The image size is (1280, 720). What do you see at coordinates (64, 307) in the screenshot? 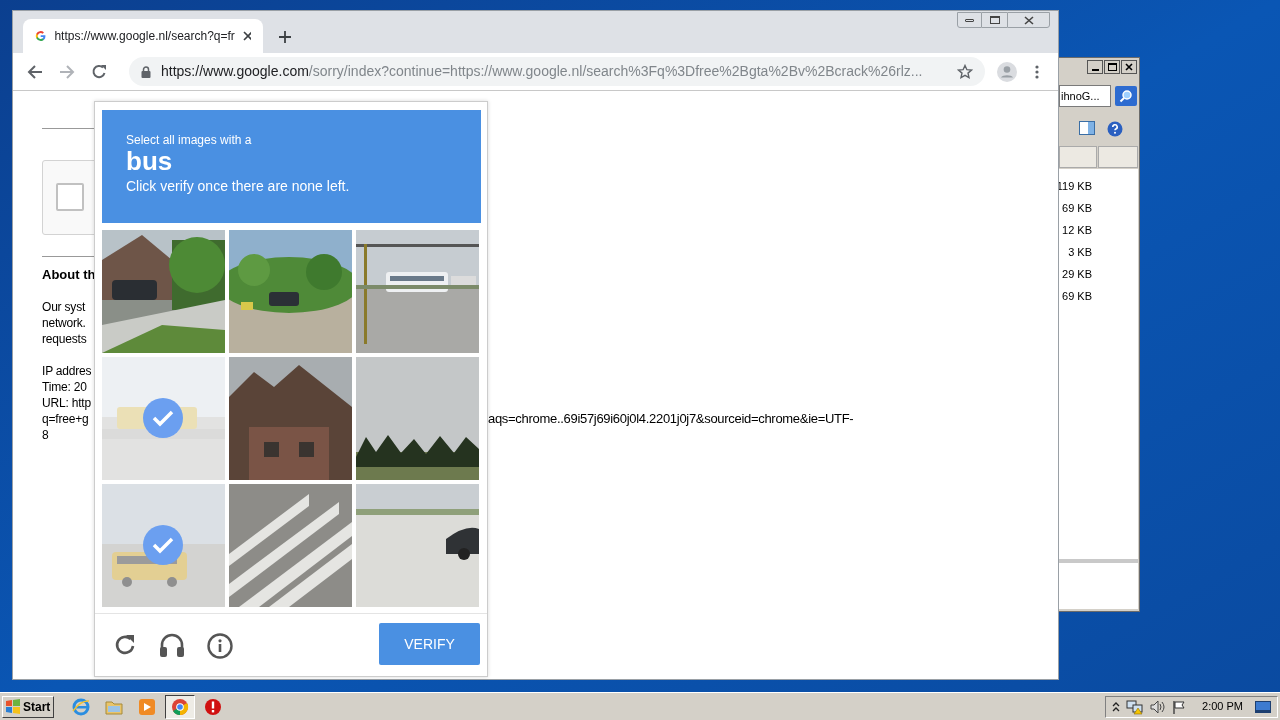
I see `paragraph-line: Our syst` at bounding box center [64, 307].